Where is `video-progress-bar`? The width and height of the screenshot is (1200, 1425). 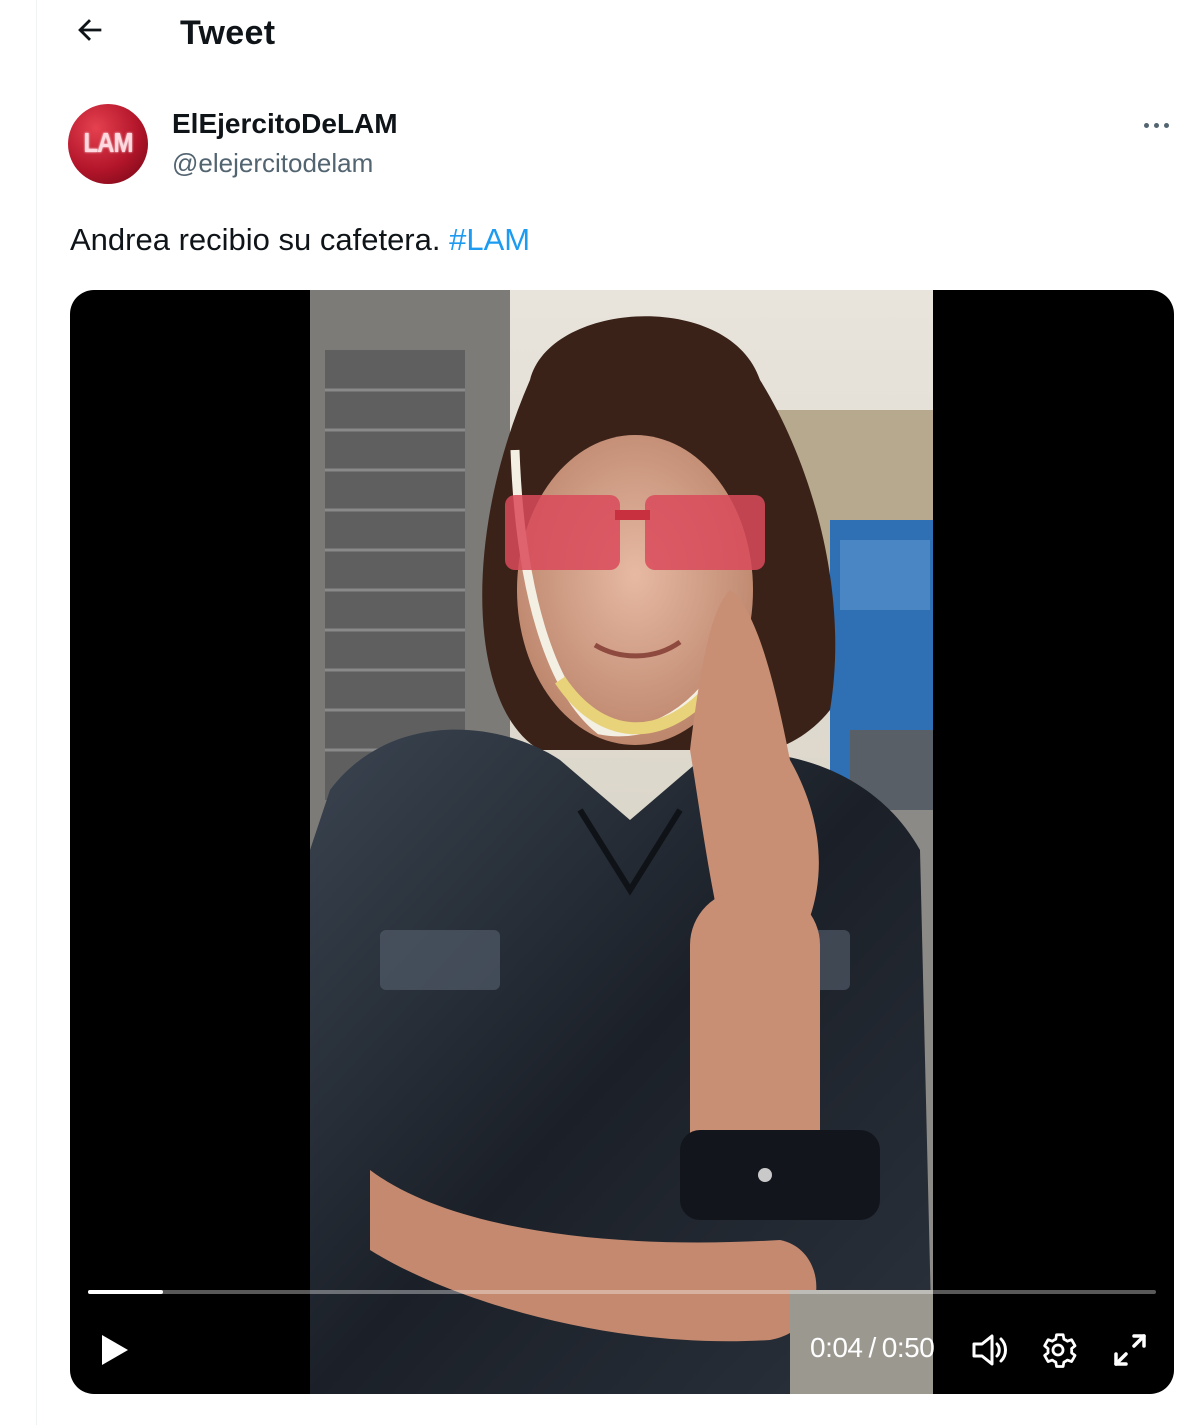 video-progress-bar is located at coordinates (622, 1292).